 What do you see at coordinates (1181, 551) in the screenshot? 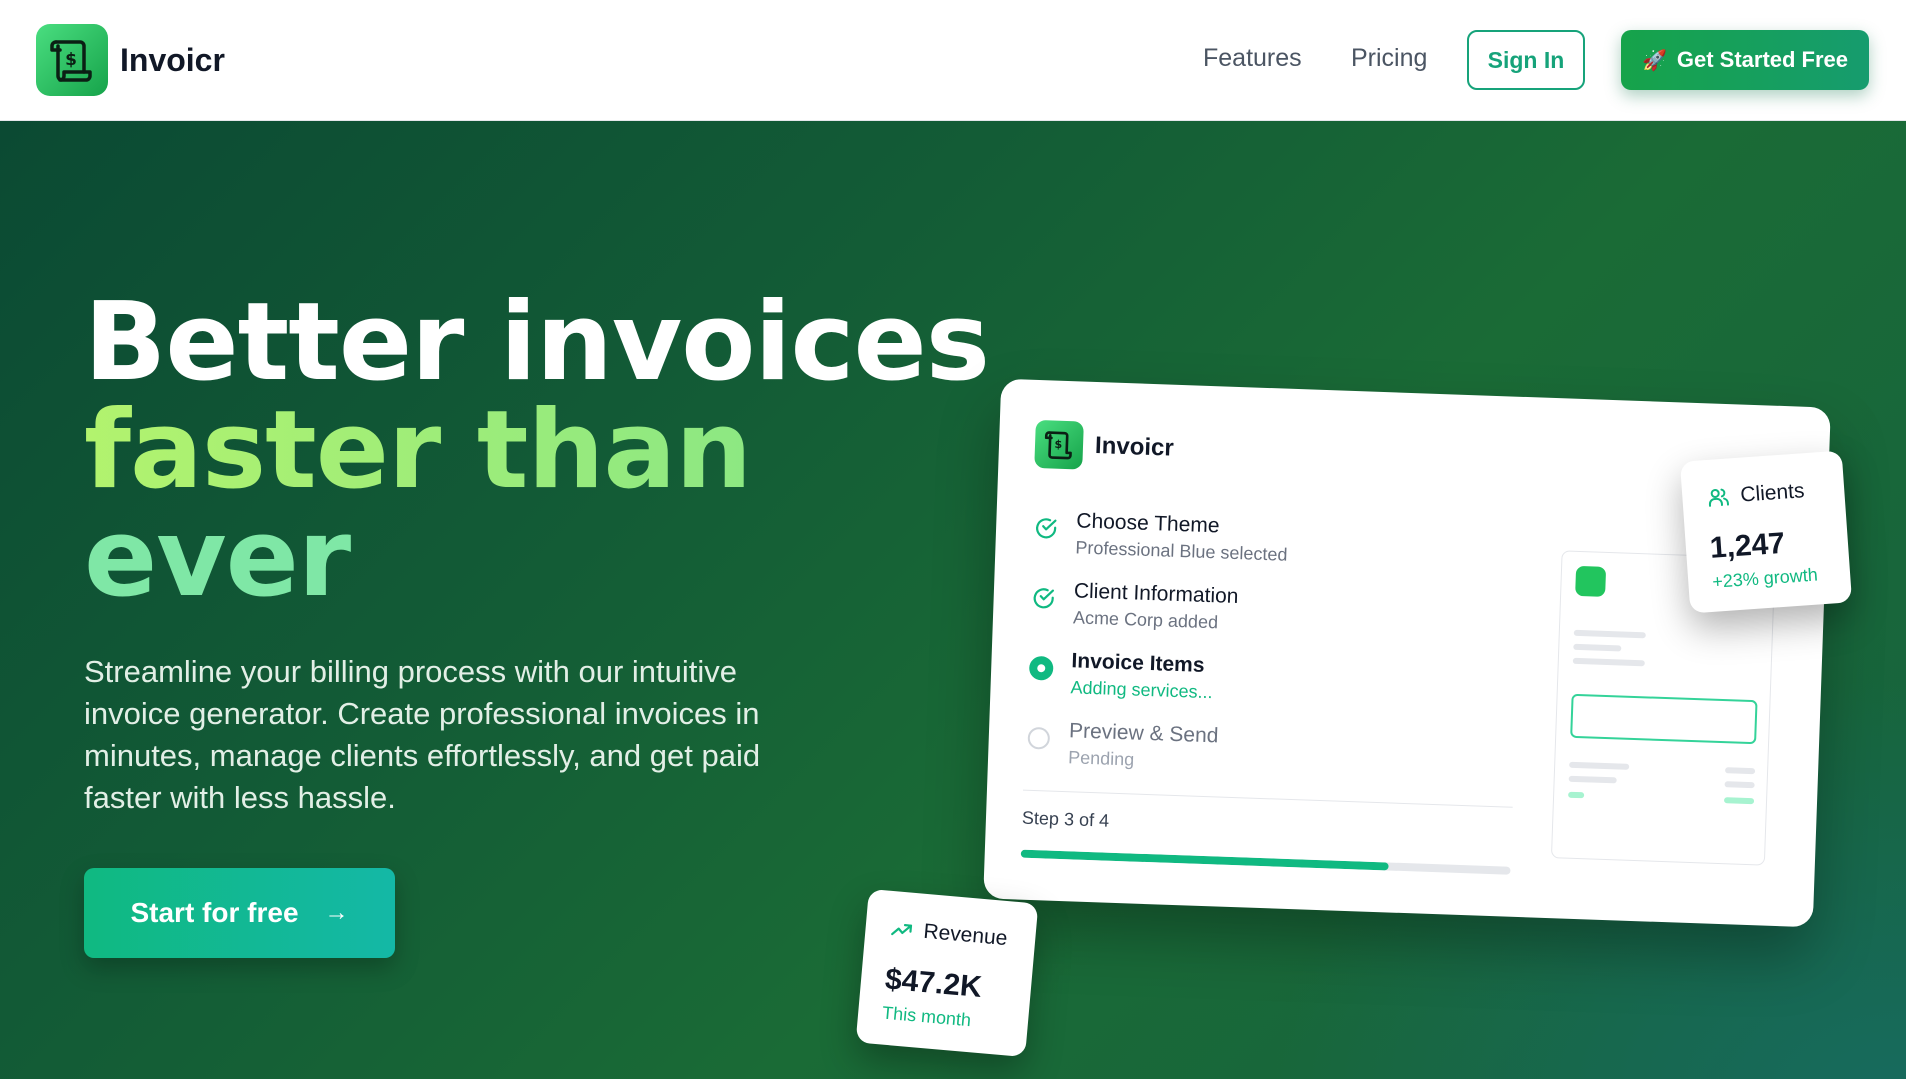
I see `step-status: Professional Blue selected` at bounding box center [1181, 551].